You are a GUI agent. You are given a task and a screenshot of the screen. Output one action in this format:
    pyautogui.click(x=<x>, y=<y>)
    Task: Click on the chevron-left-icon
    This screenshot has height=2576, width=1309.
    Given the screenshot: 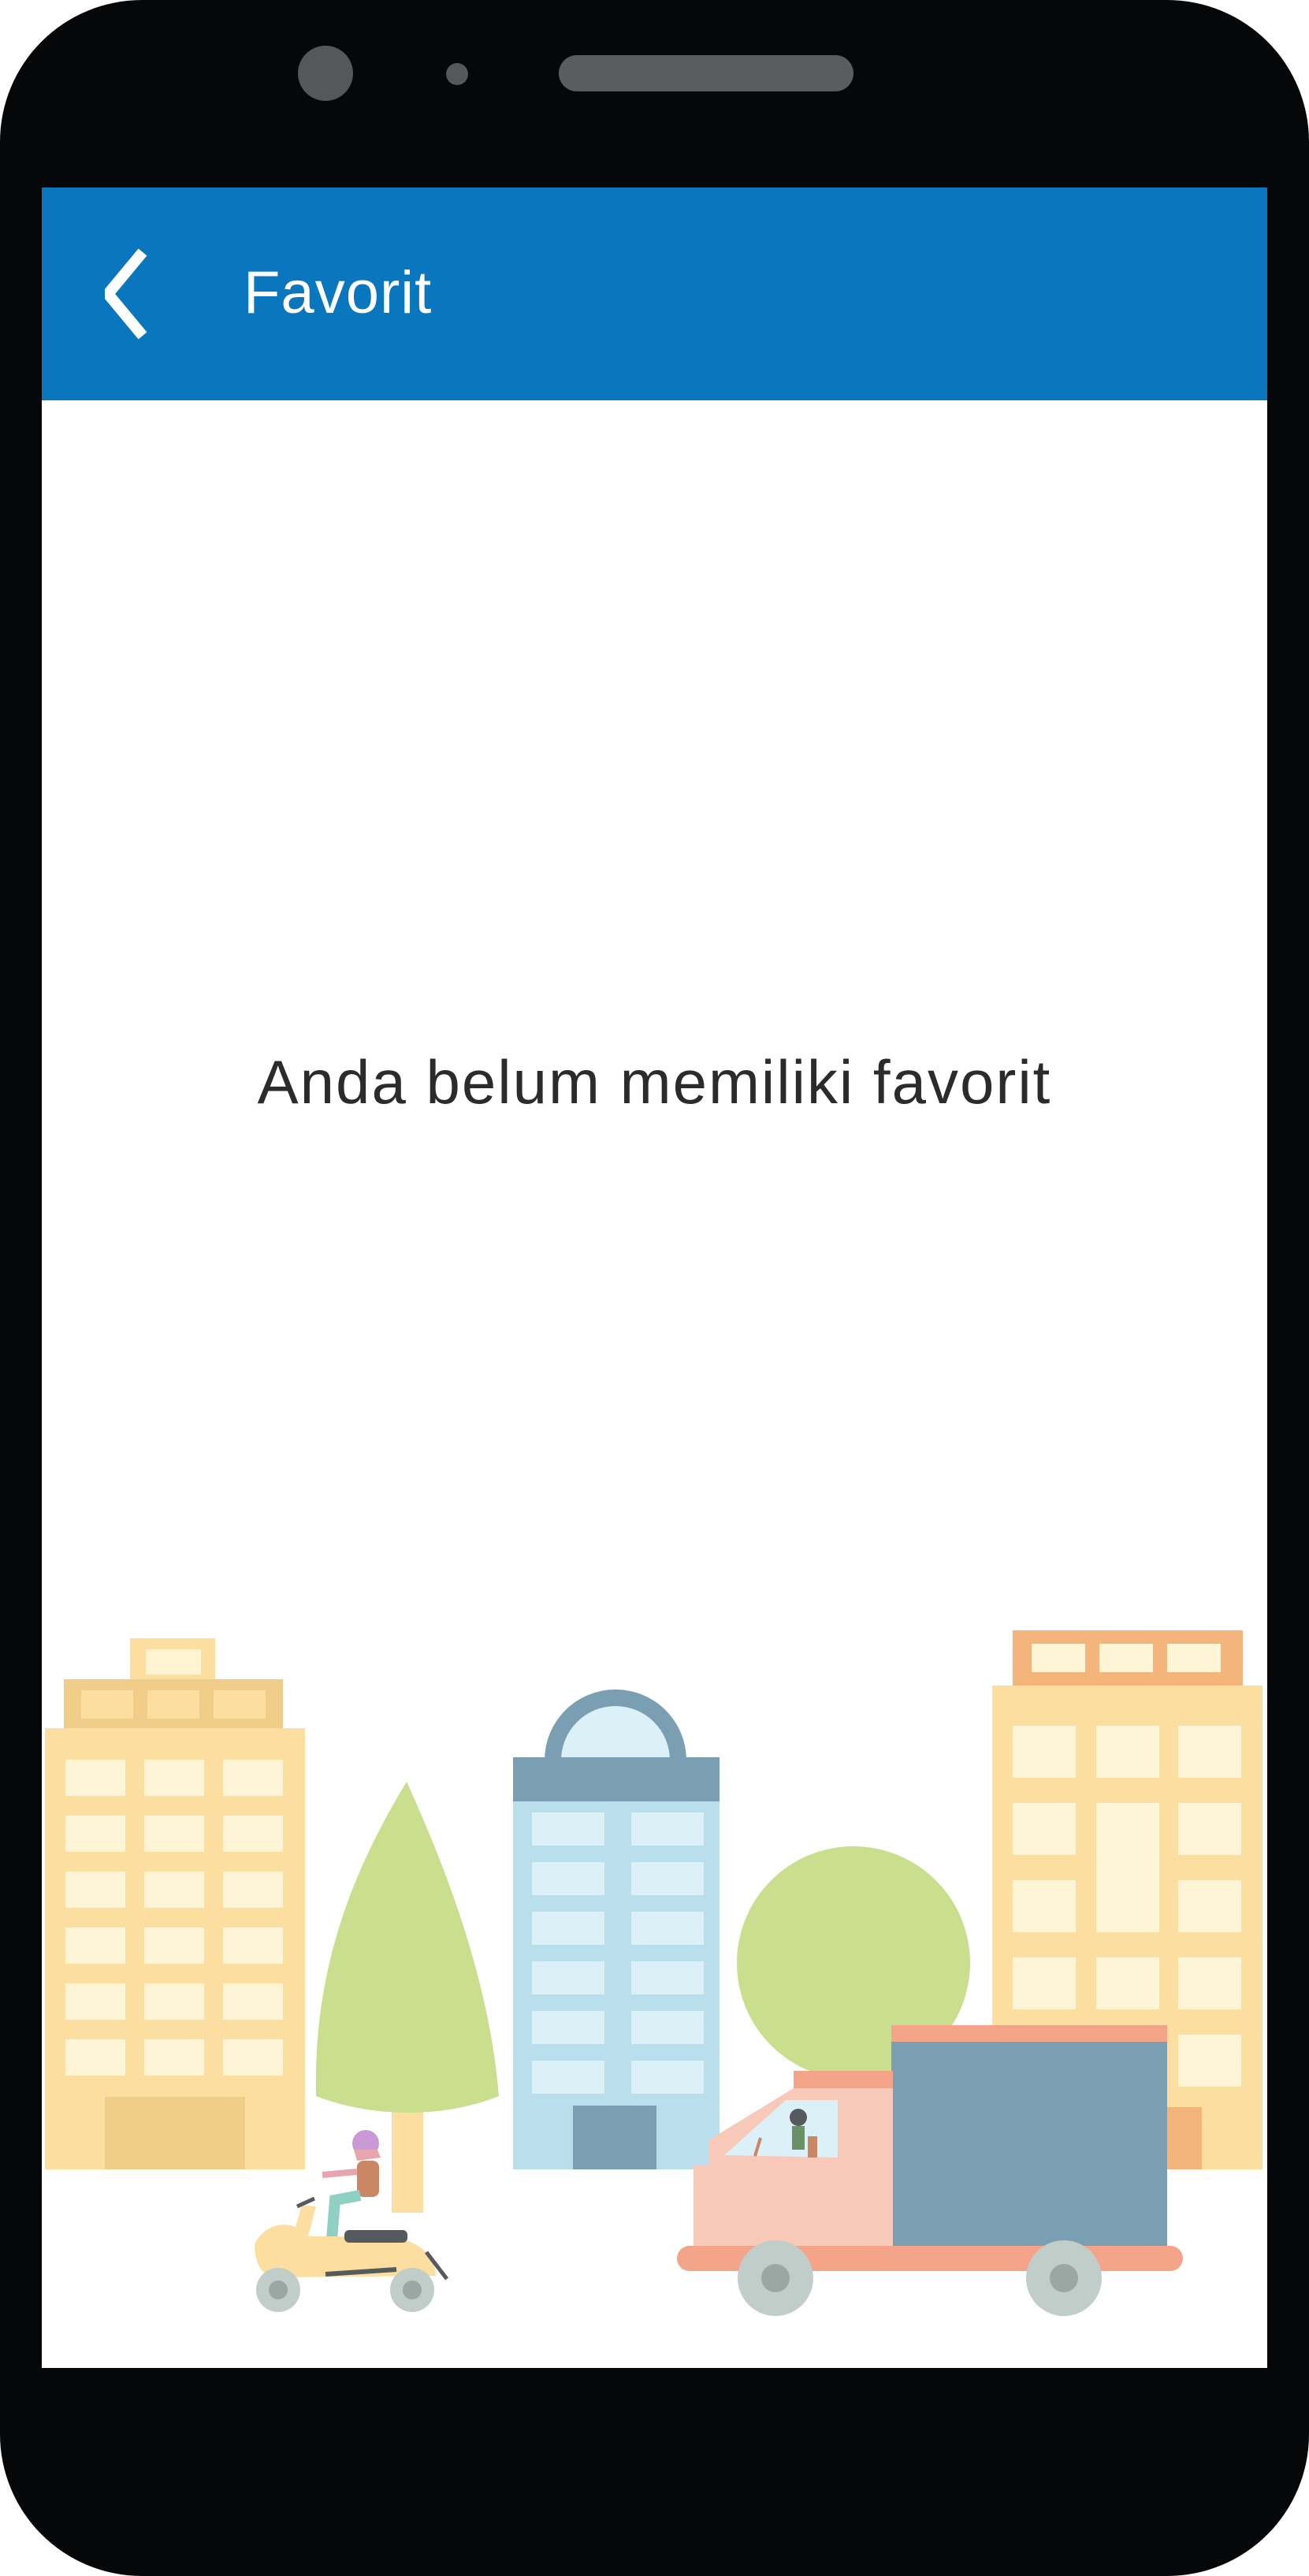 What is the action you would take?
    pyautogui.click(x=123, y=294)
    